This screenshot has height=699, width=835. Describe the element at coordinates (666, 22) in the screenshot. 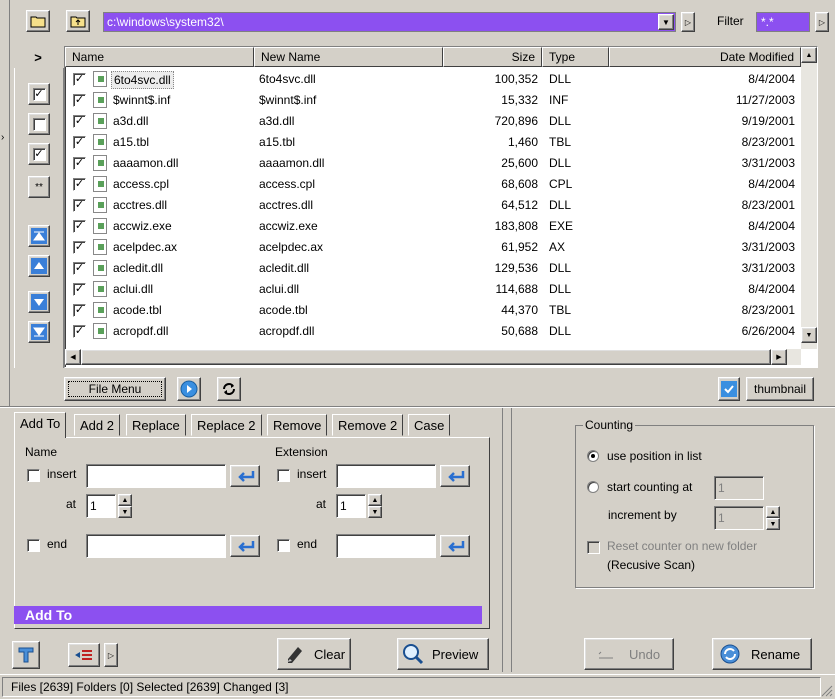

I see `path-dropdown-button: ▼` at that location.